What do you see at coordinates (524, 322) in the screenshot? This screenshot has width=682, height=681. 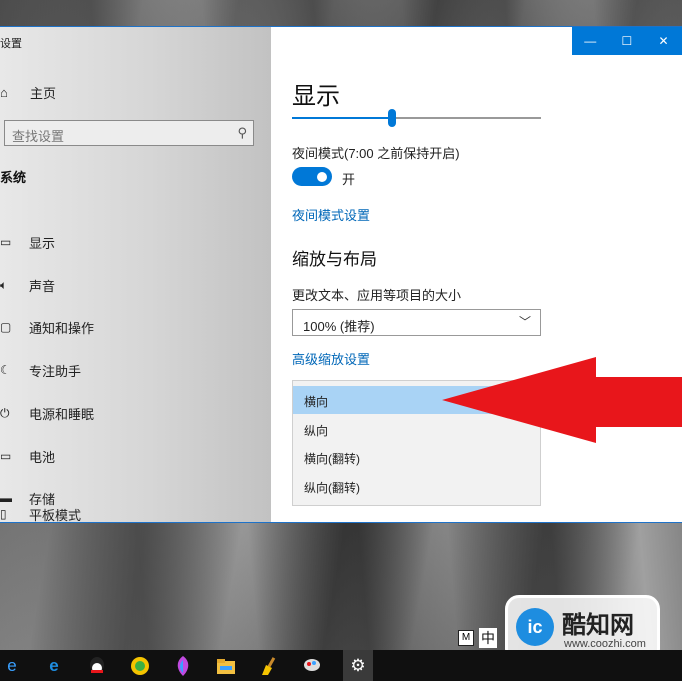 I see `chevron-down-icon: ﹀` at bounding box center [524, 322].